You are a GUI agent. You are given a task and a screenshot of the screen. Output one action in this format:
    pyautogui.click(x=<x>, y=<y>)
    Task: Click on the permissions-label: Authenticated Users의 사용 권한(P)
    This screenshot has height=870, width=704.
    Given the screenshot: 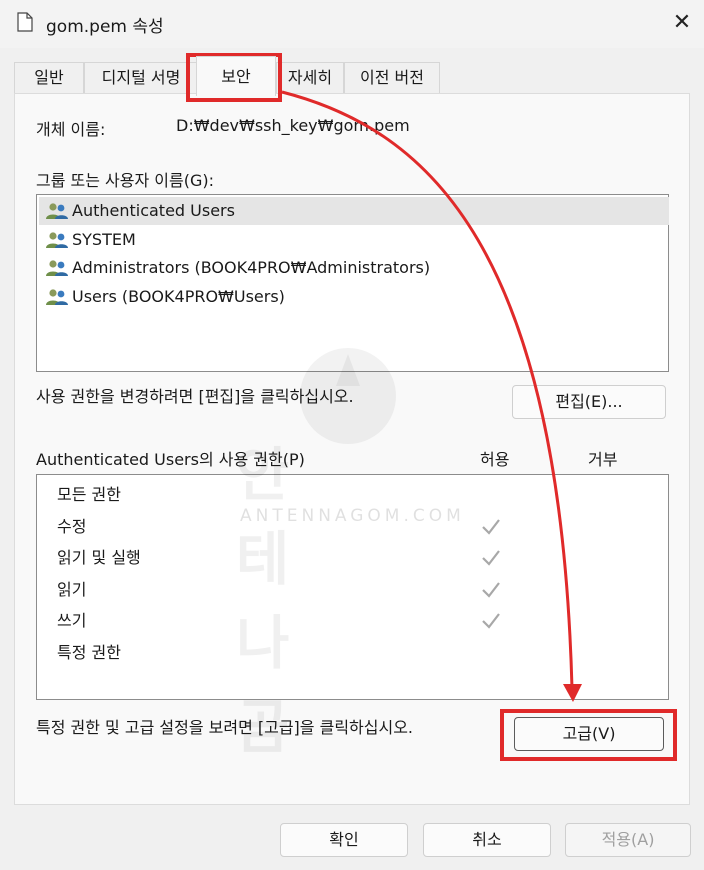 What is the action you would take?
    pyautogui.click(x=170, y=459)
    